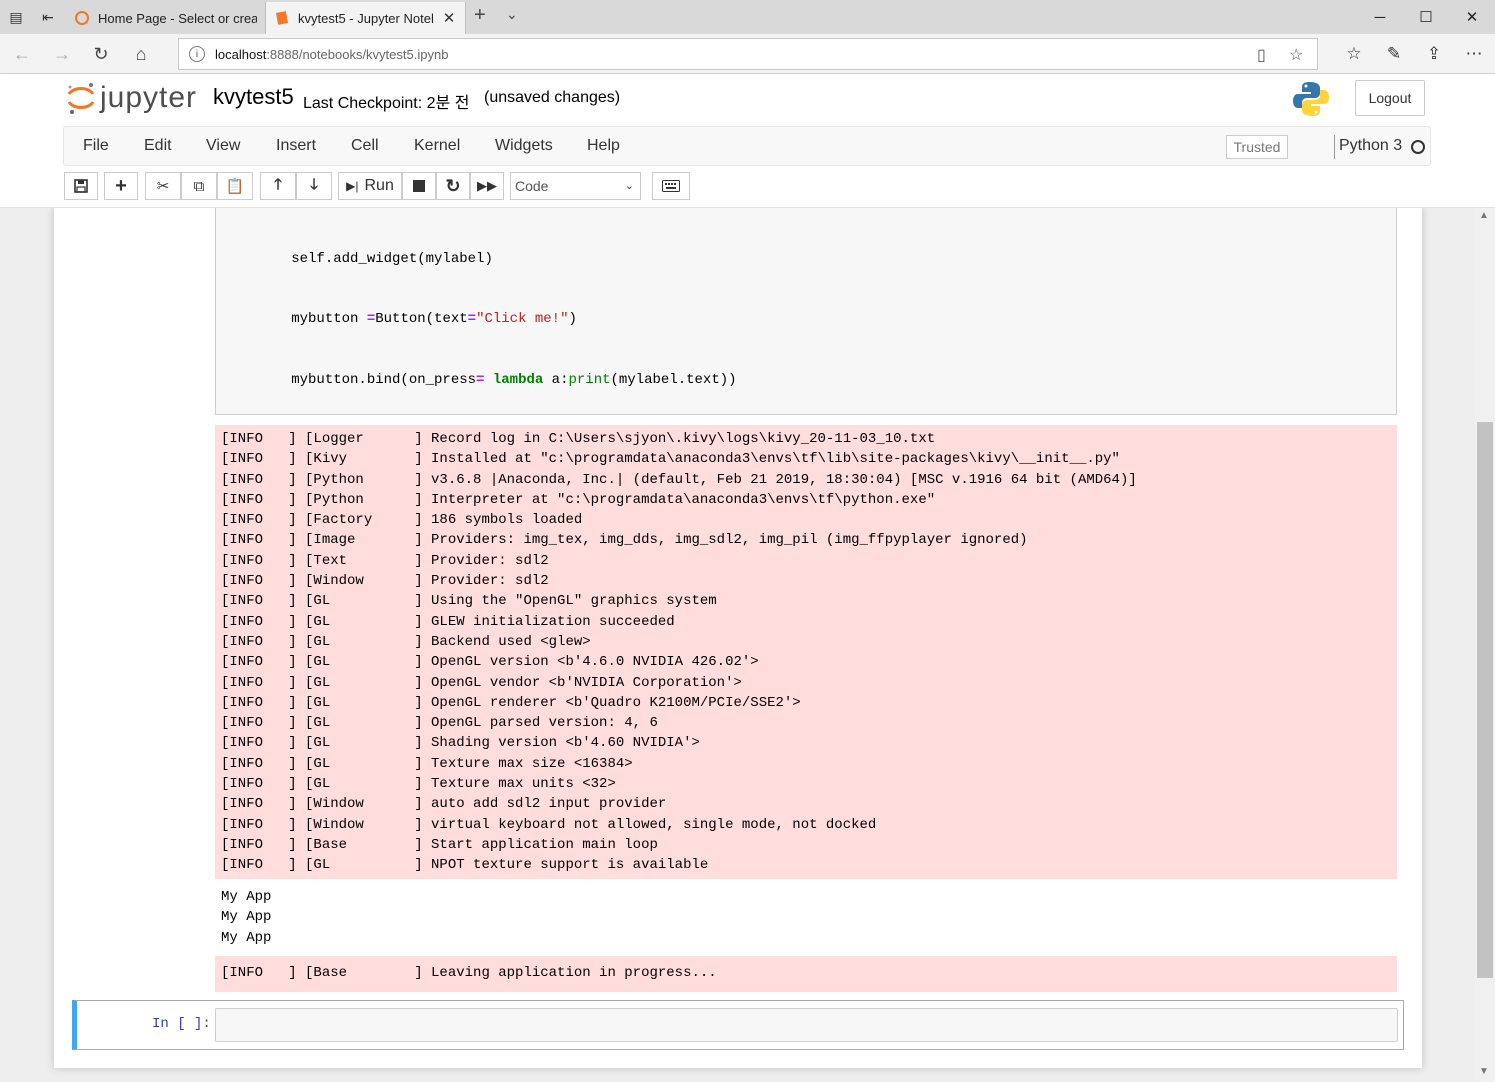  Describe the element at coordinates (437, 146) in the screenshot. I see `menu-kernel: Kernel` at that location.